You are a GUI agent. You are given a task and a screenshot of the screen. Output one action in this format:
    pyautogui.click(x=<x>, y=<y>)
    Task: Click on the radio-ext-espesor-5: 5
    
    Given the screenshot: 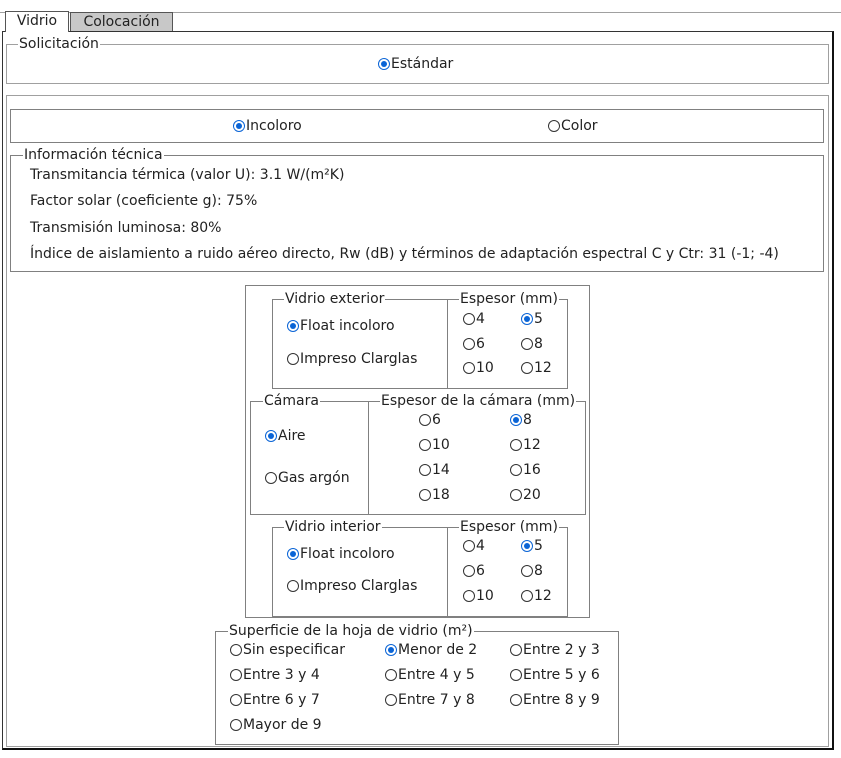 What is the action you would take?
    pyautogui.click(x=532, y=319)
    